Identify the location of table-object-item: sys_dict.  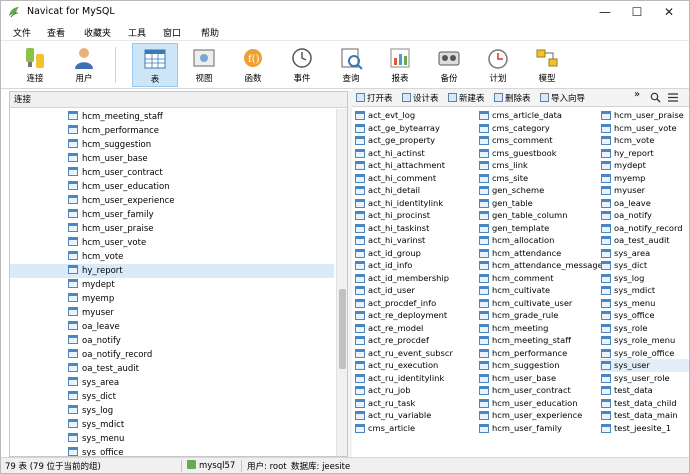
(644, 265).